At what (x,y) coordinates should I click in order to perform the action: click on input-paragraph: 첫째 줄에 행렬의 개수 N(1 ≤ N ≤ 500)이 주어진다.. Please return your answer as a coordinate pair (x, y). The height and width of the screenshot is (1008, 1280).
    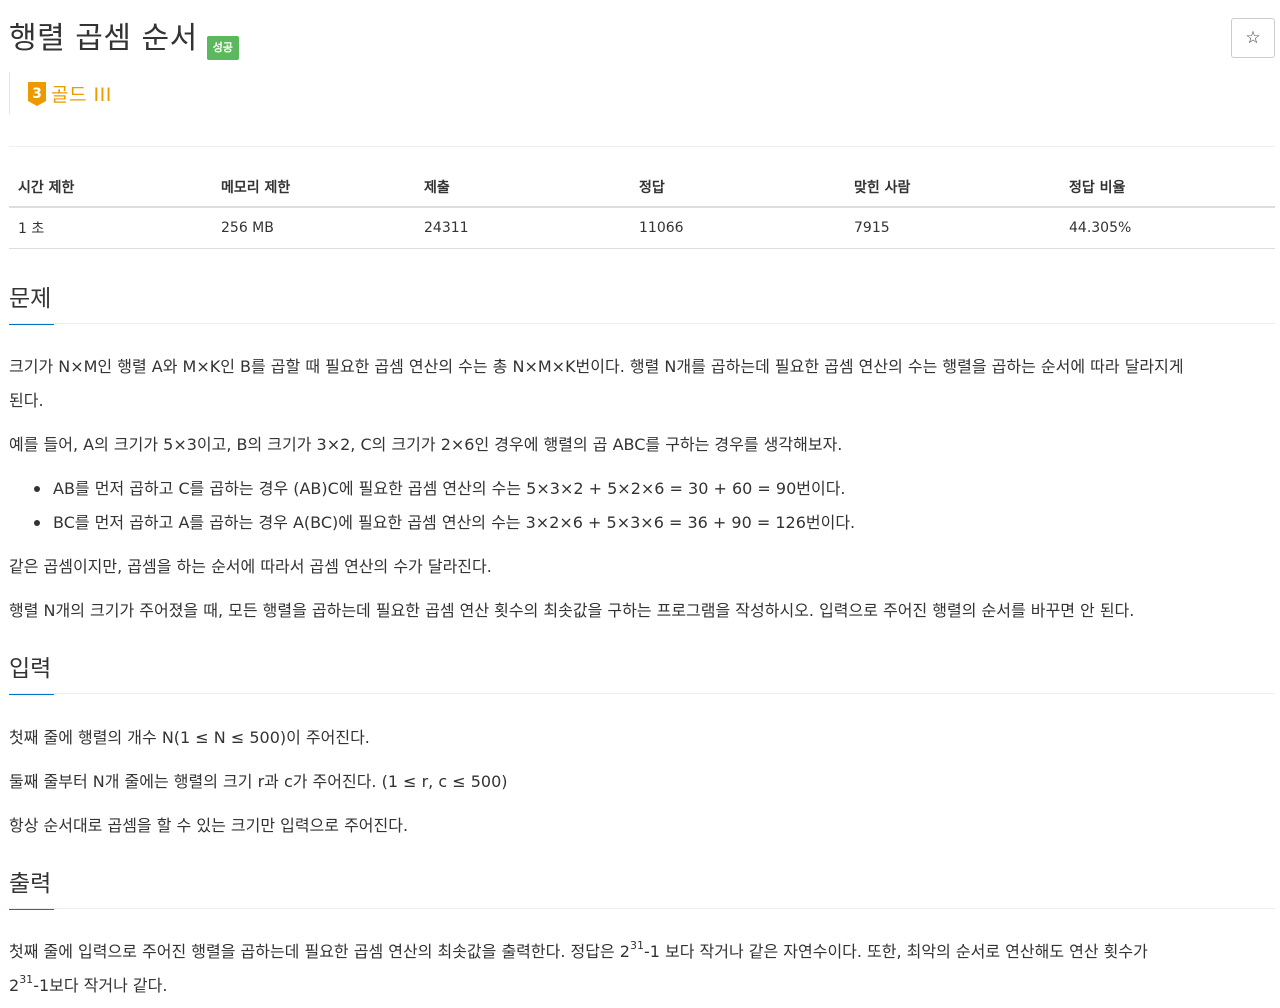
    Looking at the image, I should click on (189, 737).